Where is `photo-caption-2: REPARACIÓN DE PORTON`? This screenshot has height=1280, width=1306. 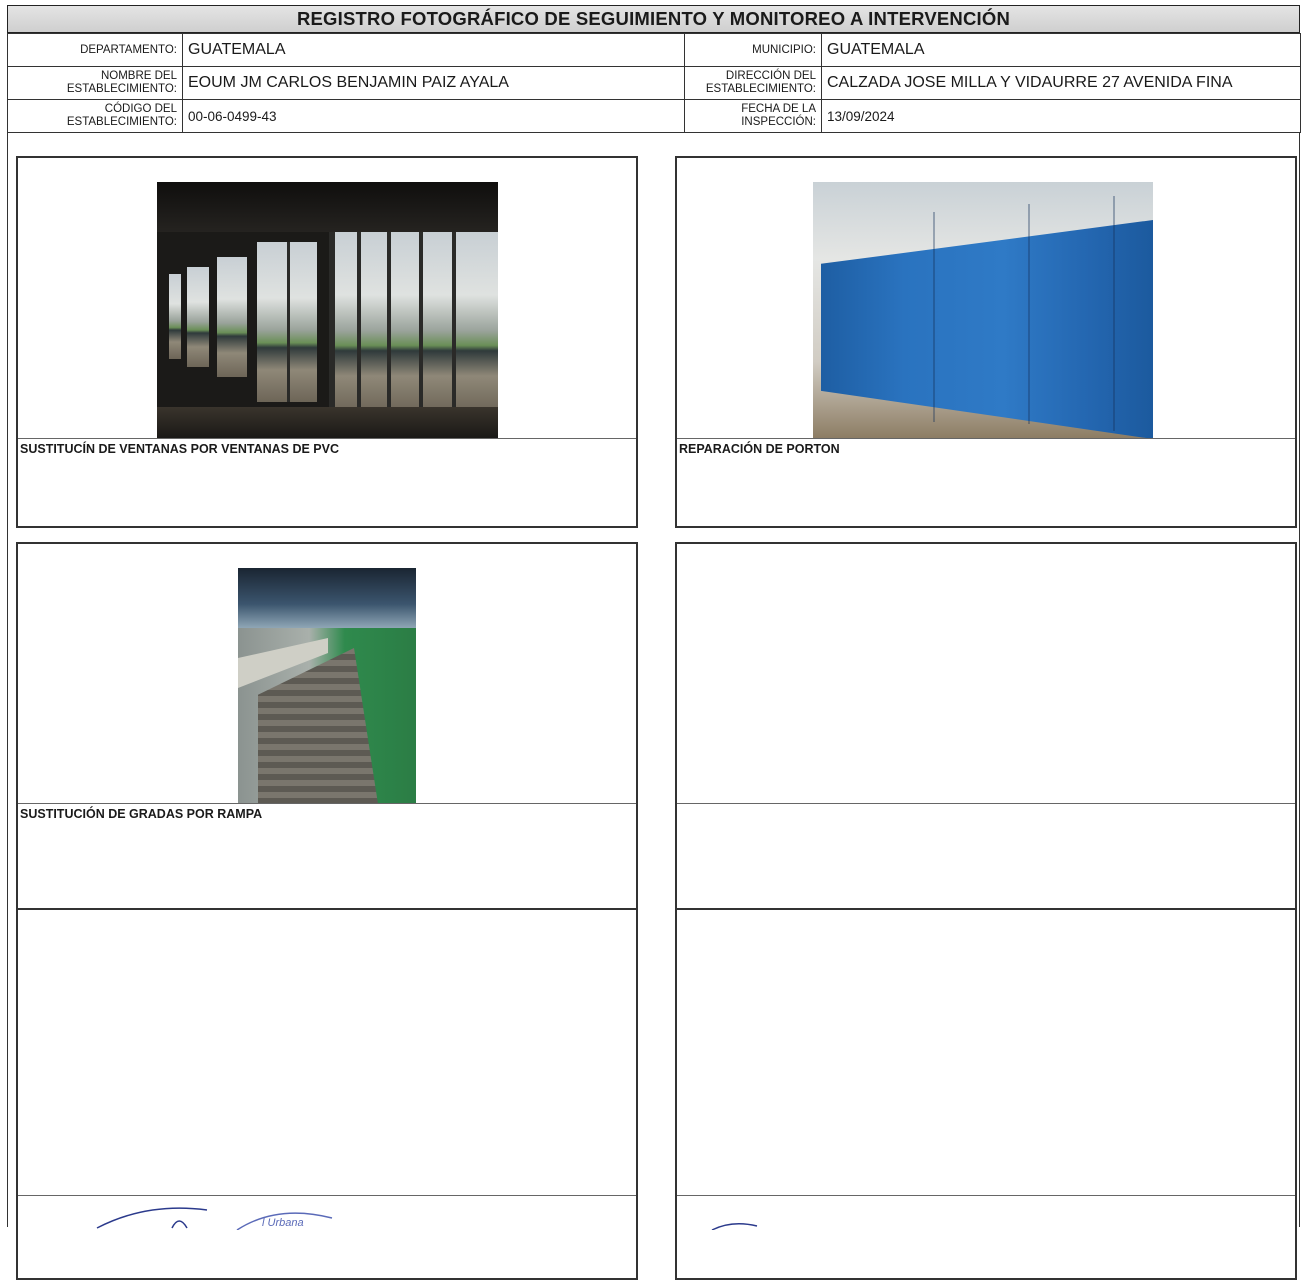 photo-caption-2: REPARACIÓN DE PORTON is located at coordinates (759, 449).